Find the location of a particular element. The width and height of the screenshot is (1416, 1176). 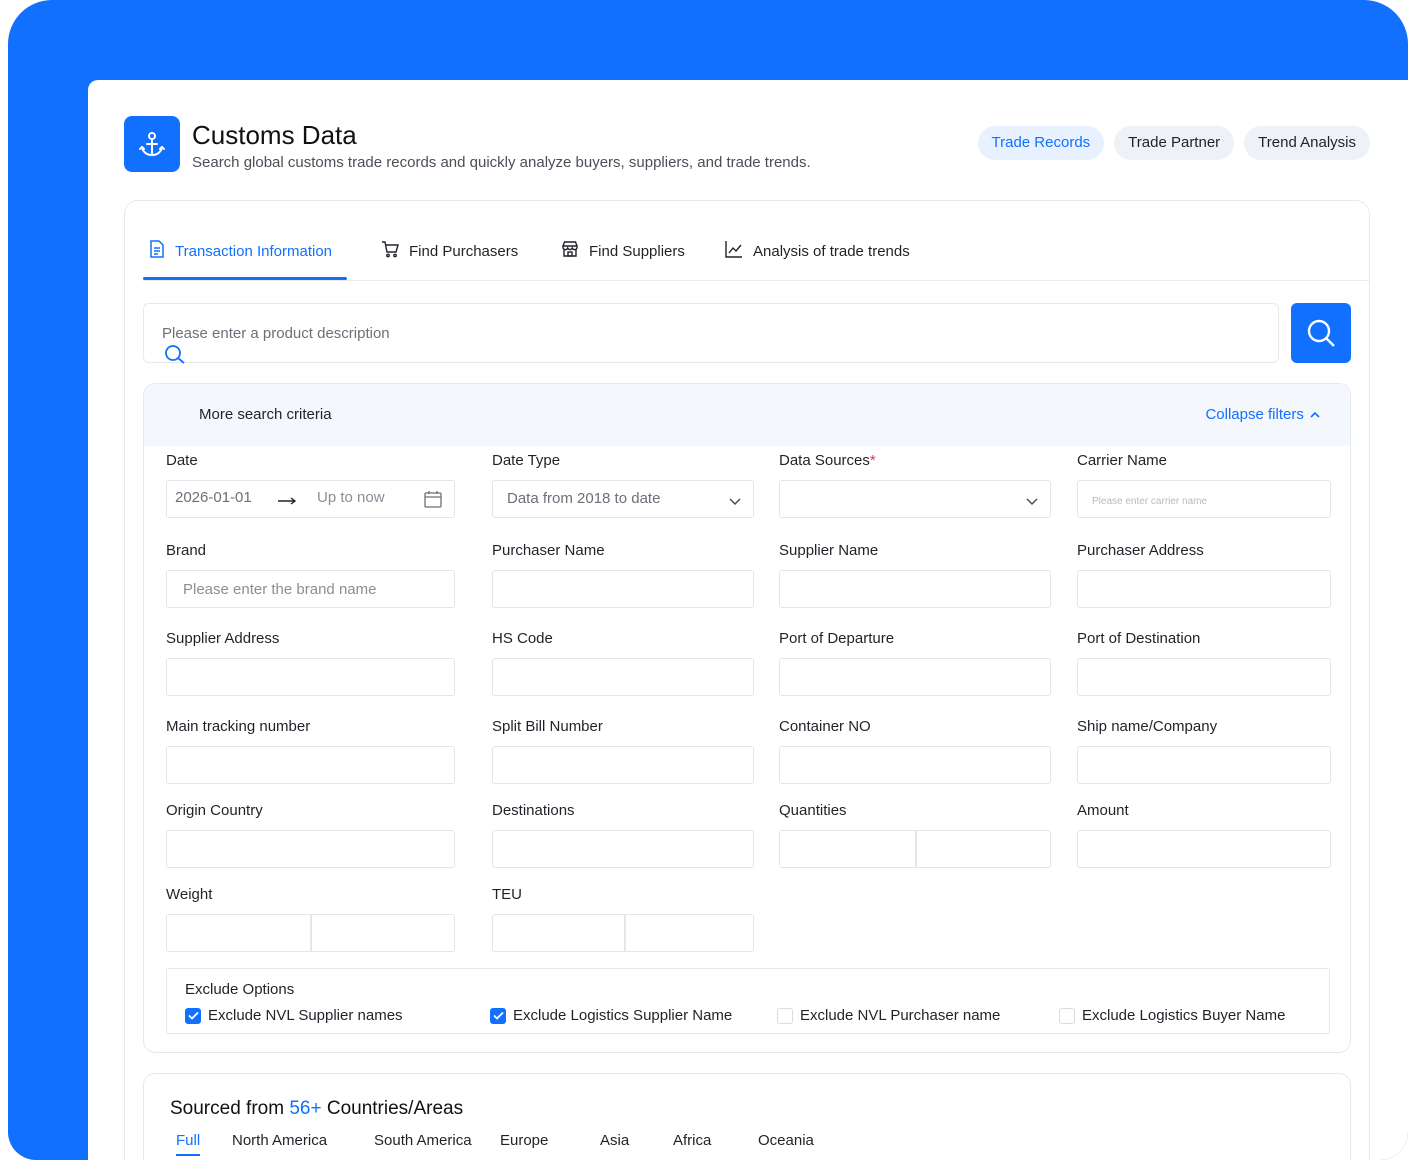

supplier-name-field is located at coordinates (915, 589).